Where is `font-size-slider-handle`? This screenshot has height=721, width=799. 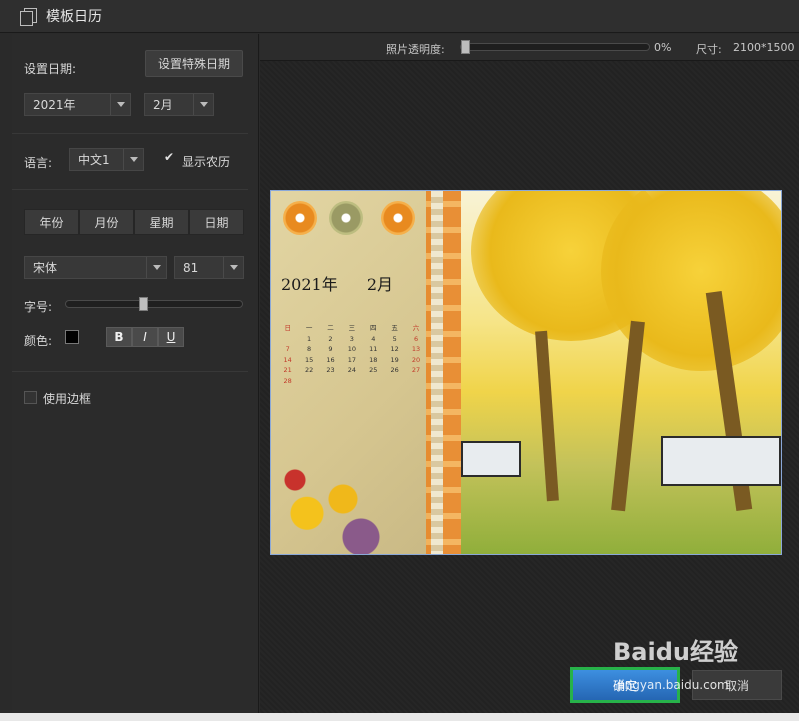
font-size-slider-handle is located at coordinates (143, 304).